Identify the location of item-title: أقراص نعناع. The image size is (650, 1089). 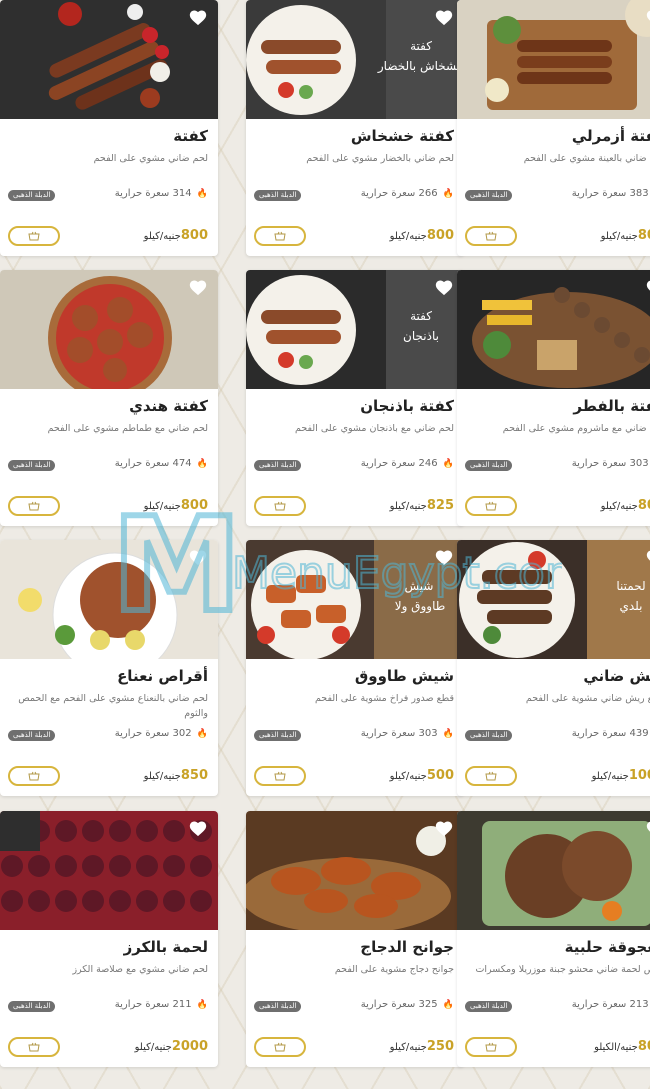
(162, 676).